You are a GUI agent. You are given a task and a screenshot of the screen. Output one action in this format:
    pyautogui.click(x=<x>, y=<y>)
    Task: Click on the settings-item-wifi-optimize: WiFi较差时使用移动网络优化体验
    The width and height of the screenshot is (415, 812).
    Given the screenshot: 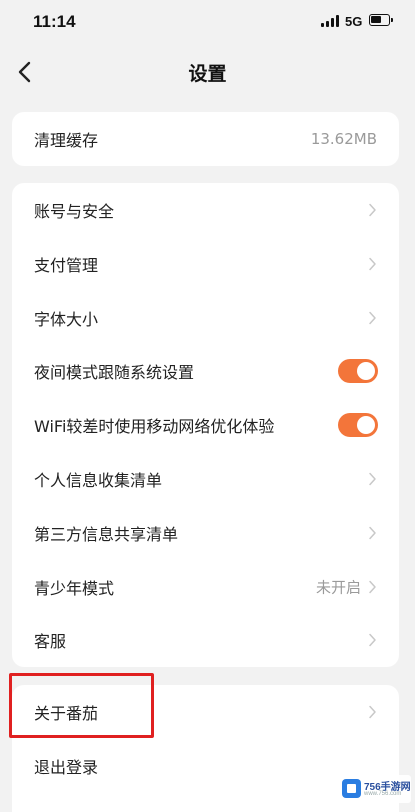 What is the action you would take?
    pyautogui.click(x=205, y=425)
    